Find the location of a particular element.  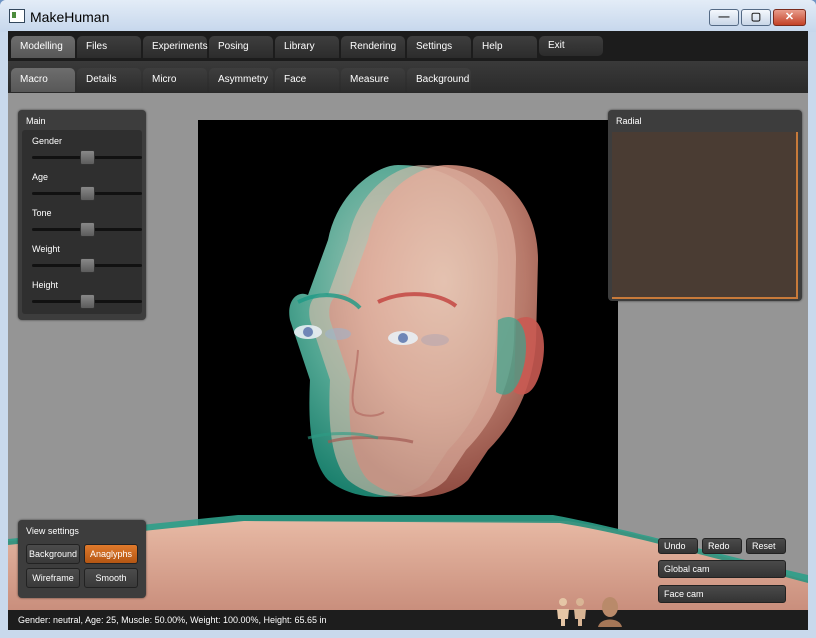

close-button: ✕ is located at coordinates (789, 17).